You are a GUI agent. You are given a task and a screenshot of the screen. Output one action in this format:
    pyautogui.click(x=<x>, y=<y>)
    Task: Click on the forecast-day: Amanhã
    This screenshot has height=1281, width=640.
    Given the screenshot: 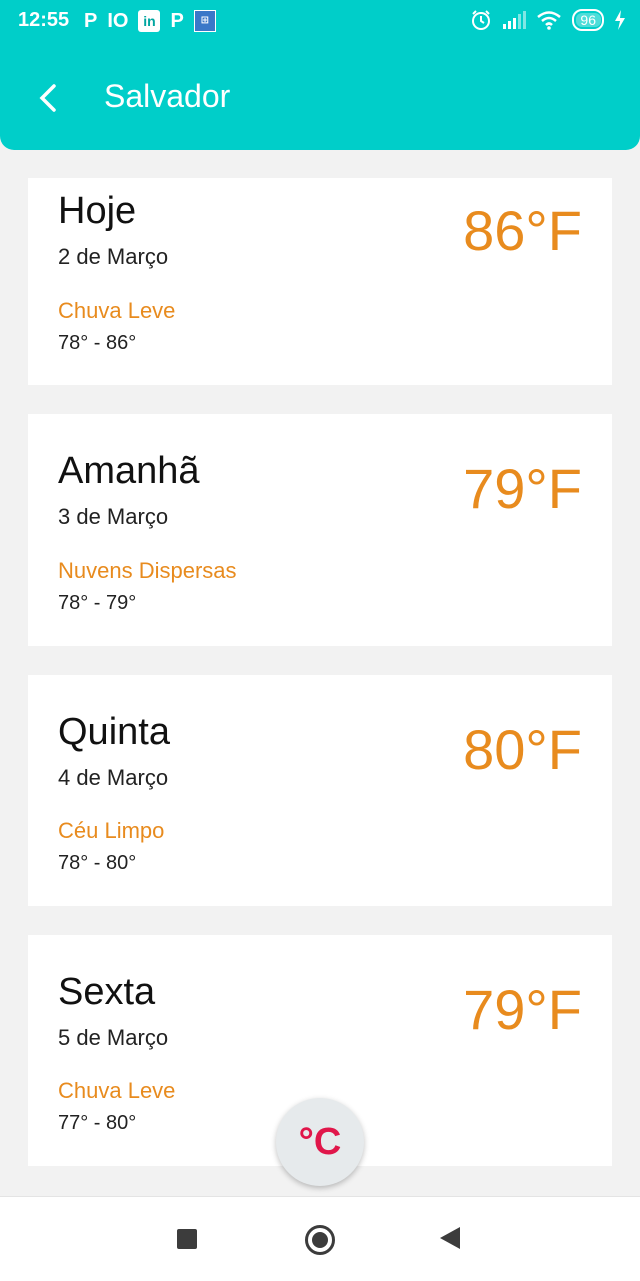 What is the action you would take?
    pyautogui.click(x=129, y=471)
    